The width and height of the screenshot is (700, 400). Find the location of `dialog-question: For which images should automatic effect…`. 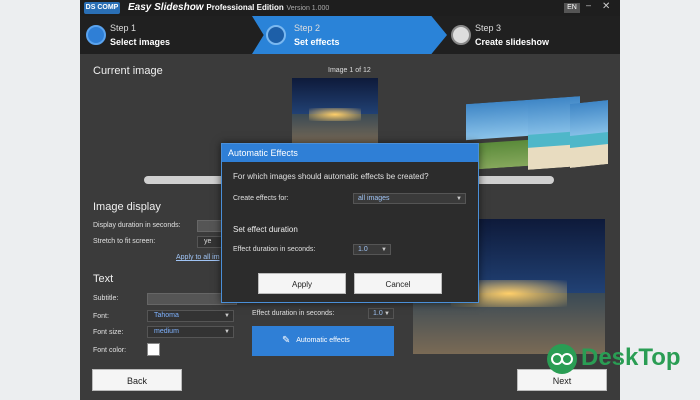

dialog-question: For which images should automatic effect… is located at coordinates (331, 176).